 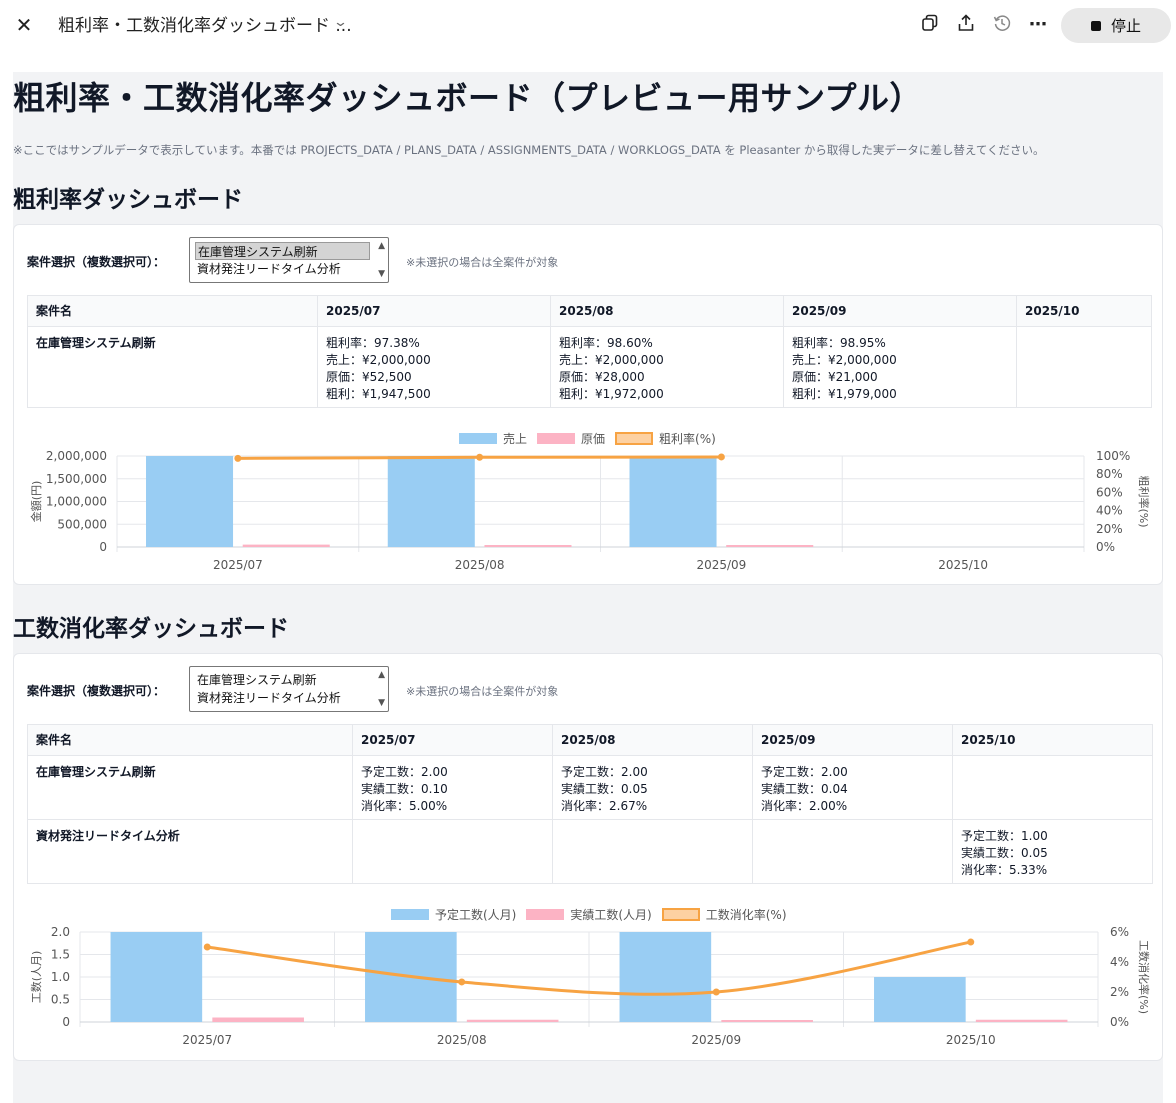 What do you see at coordinates (76, 502) in the screenshot?
I see `y-tick-label: 1,000,000` at bounding box center [76, 502].